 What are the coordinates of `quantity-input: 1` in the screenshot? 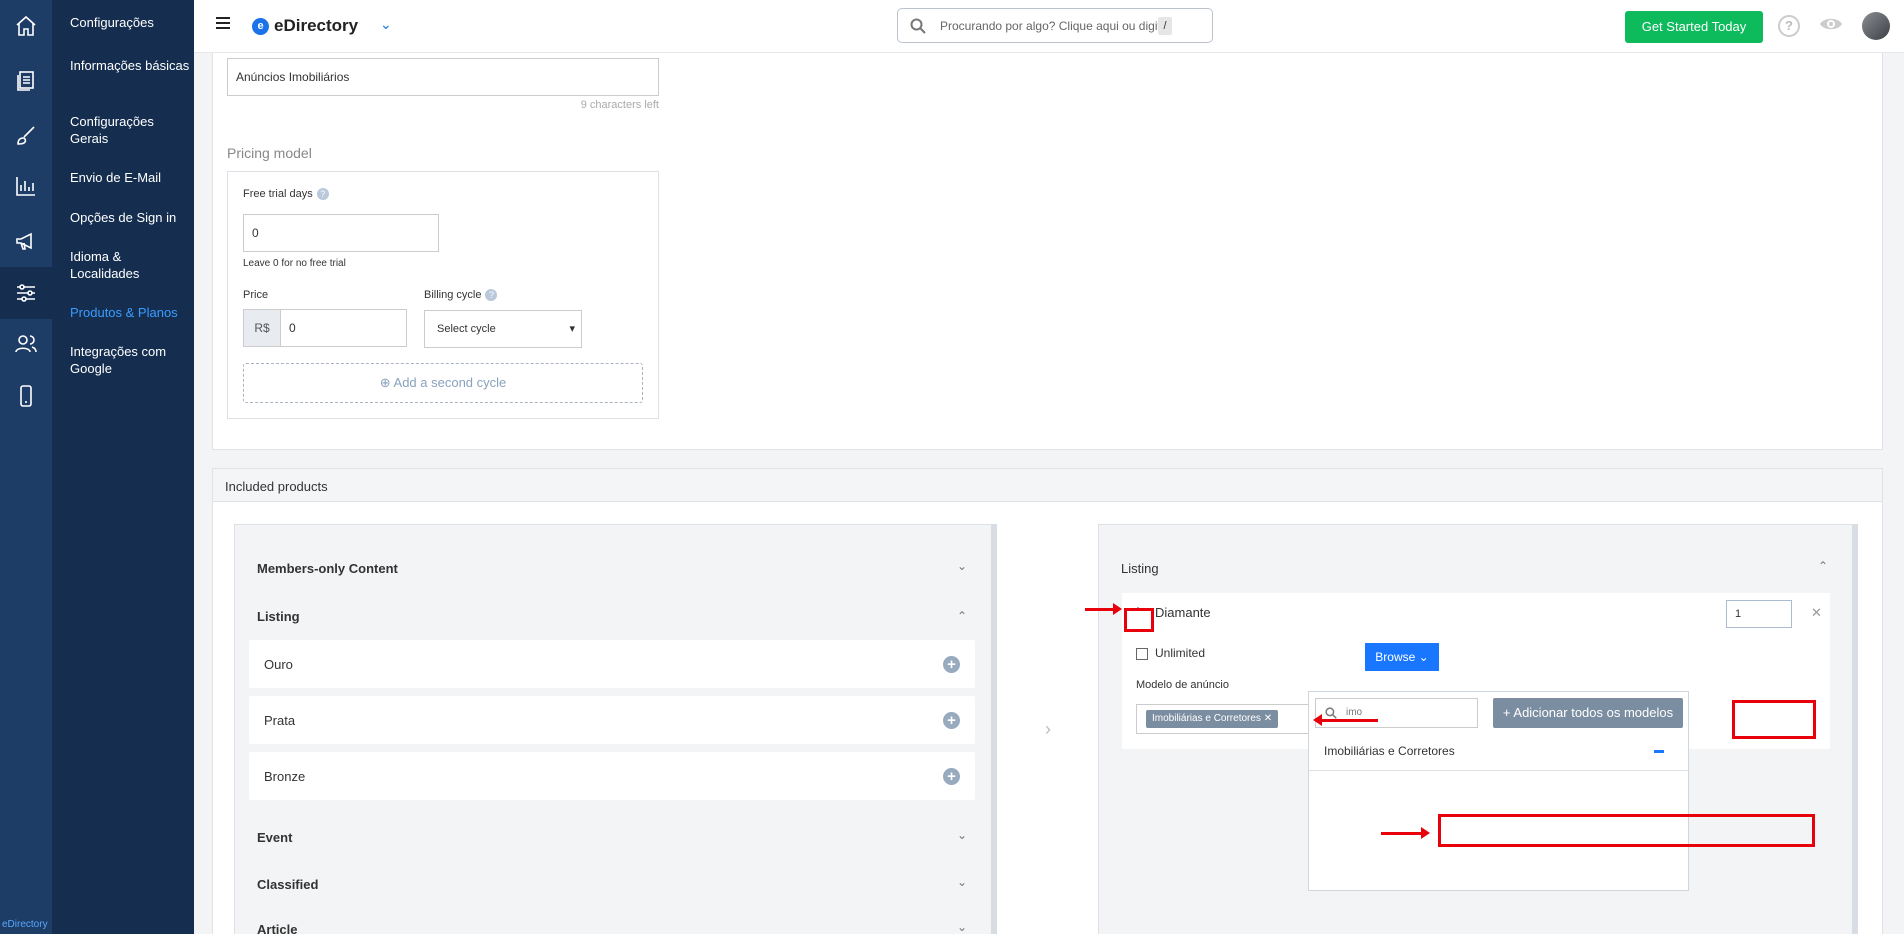 It's located at (1759, 614).